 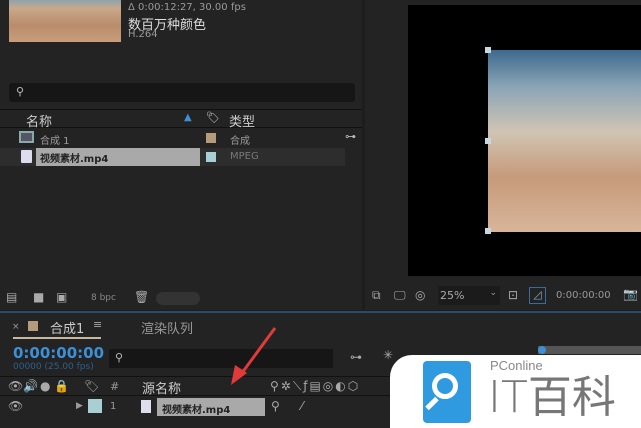 What do you see at coordinates (45, 386) in the screenshot?
I see `solo-icon: ●` at bounding box center [45, 386].